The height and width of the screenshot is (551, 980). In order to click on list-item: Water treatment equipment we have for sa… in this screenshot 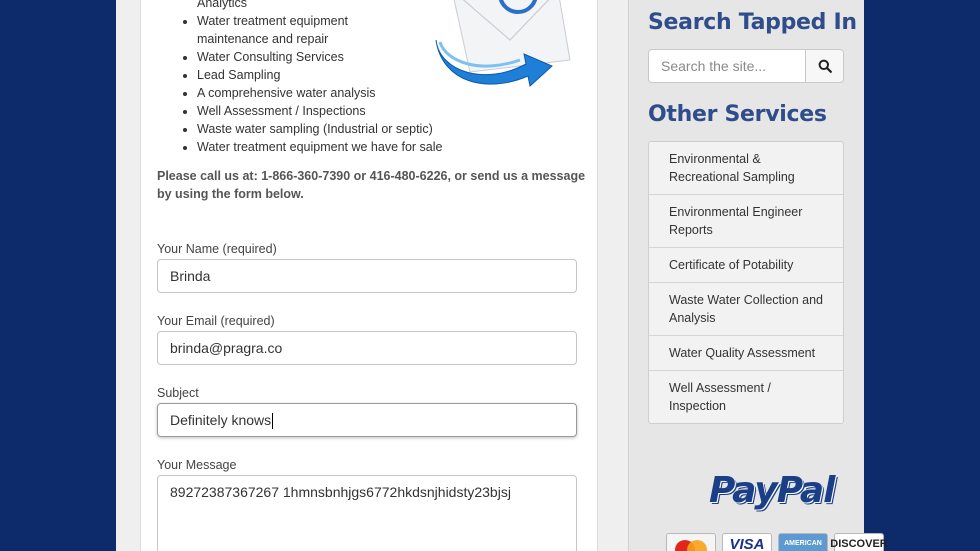, I will do `click(320, 147)`.